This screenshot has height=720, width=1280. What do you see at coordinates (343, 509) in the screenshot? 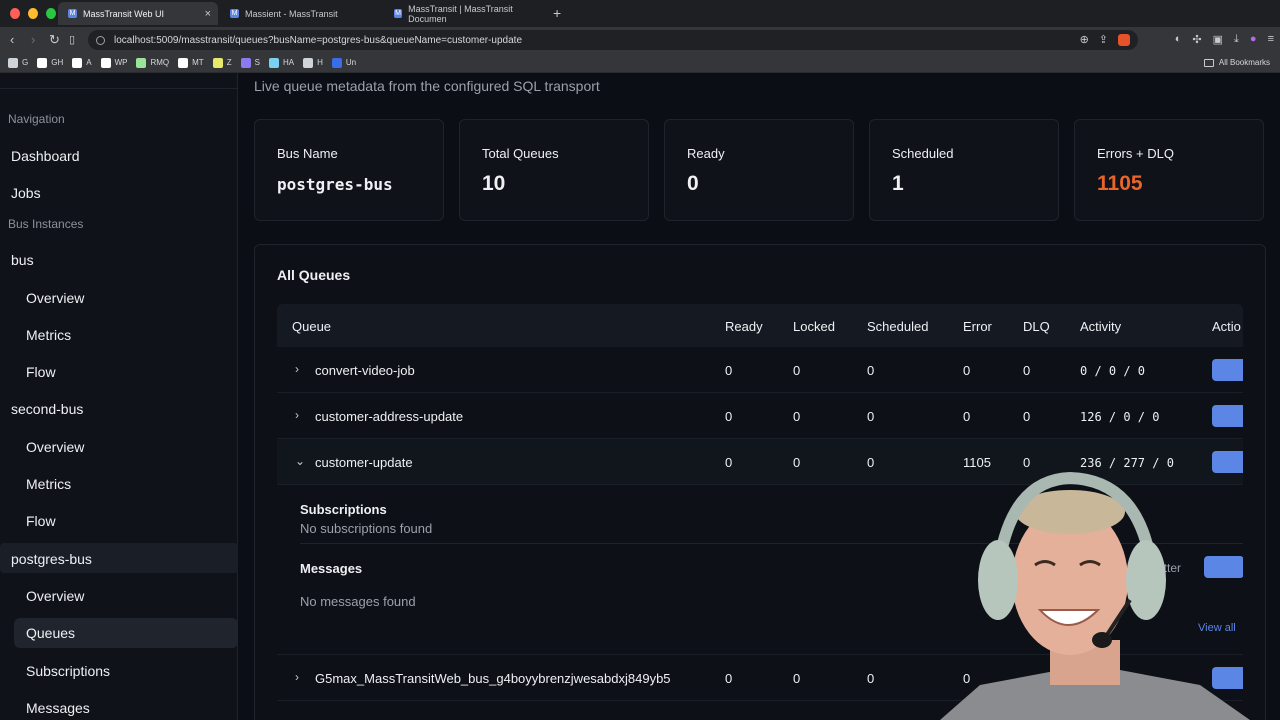
I see `subscriptions-heading: Subscriptions` at bounding box center [343, 509].